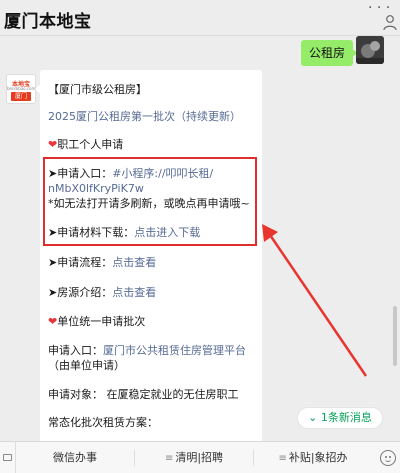  Describe the element at coordinates (200, 18) in the screenshot. I see `chat-header: 厦门本地宝 · · ·` at that location.